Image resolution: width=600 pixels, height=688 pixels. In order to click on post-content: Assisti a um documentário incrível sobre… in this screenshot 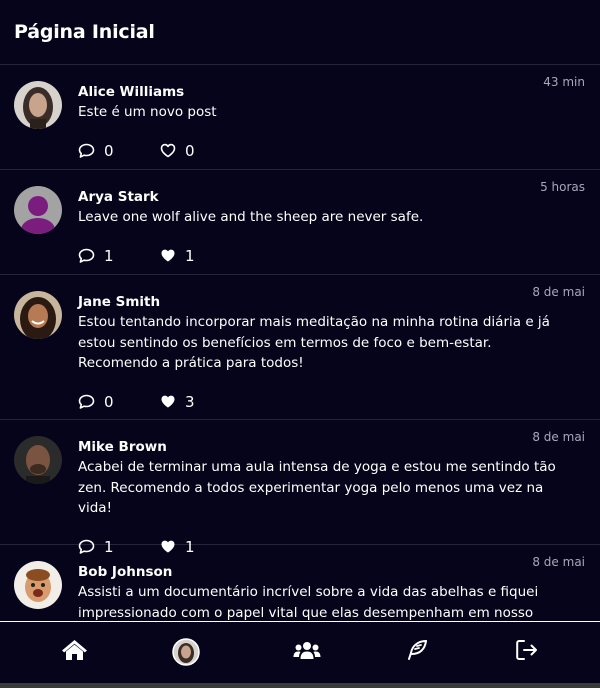, I will do `click(308, 602)`.